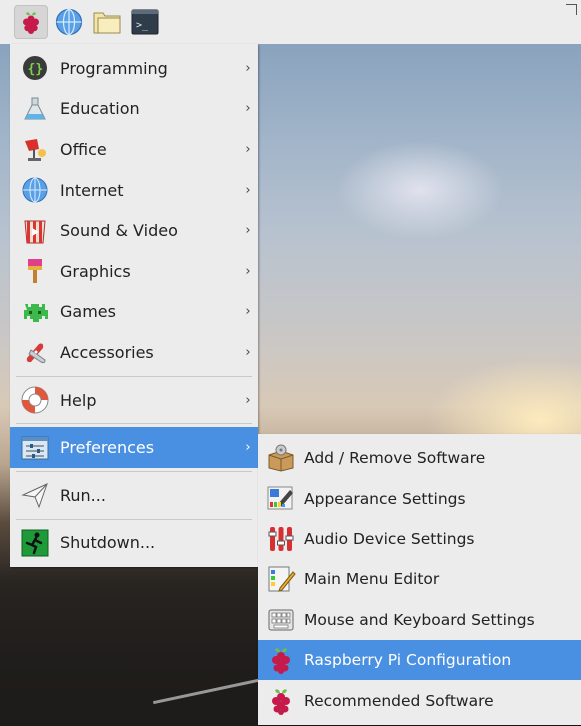 This screenshot has height=726, width=581. I want to click on panel-corner, so click(571, 9).